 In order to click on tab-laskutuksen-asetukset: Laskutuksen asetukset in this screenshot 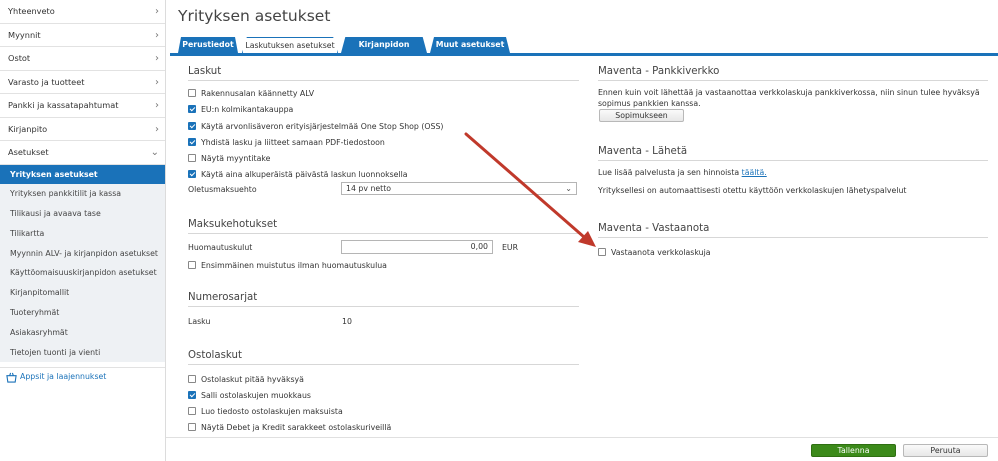, I will do `click(290, 45)`.